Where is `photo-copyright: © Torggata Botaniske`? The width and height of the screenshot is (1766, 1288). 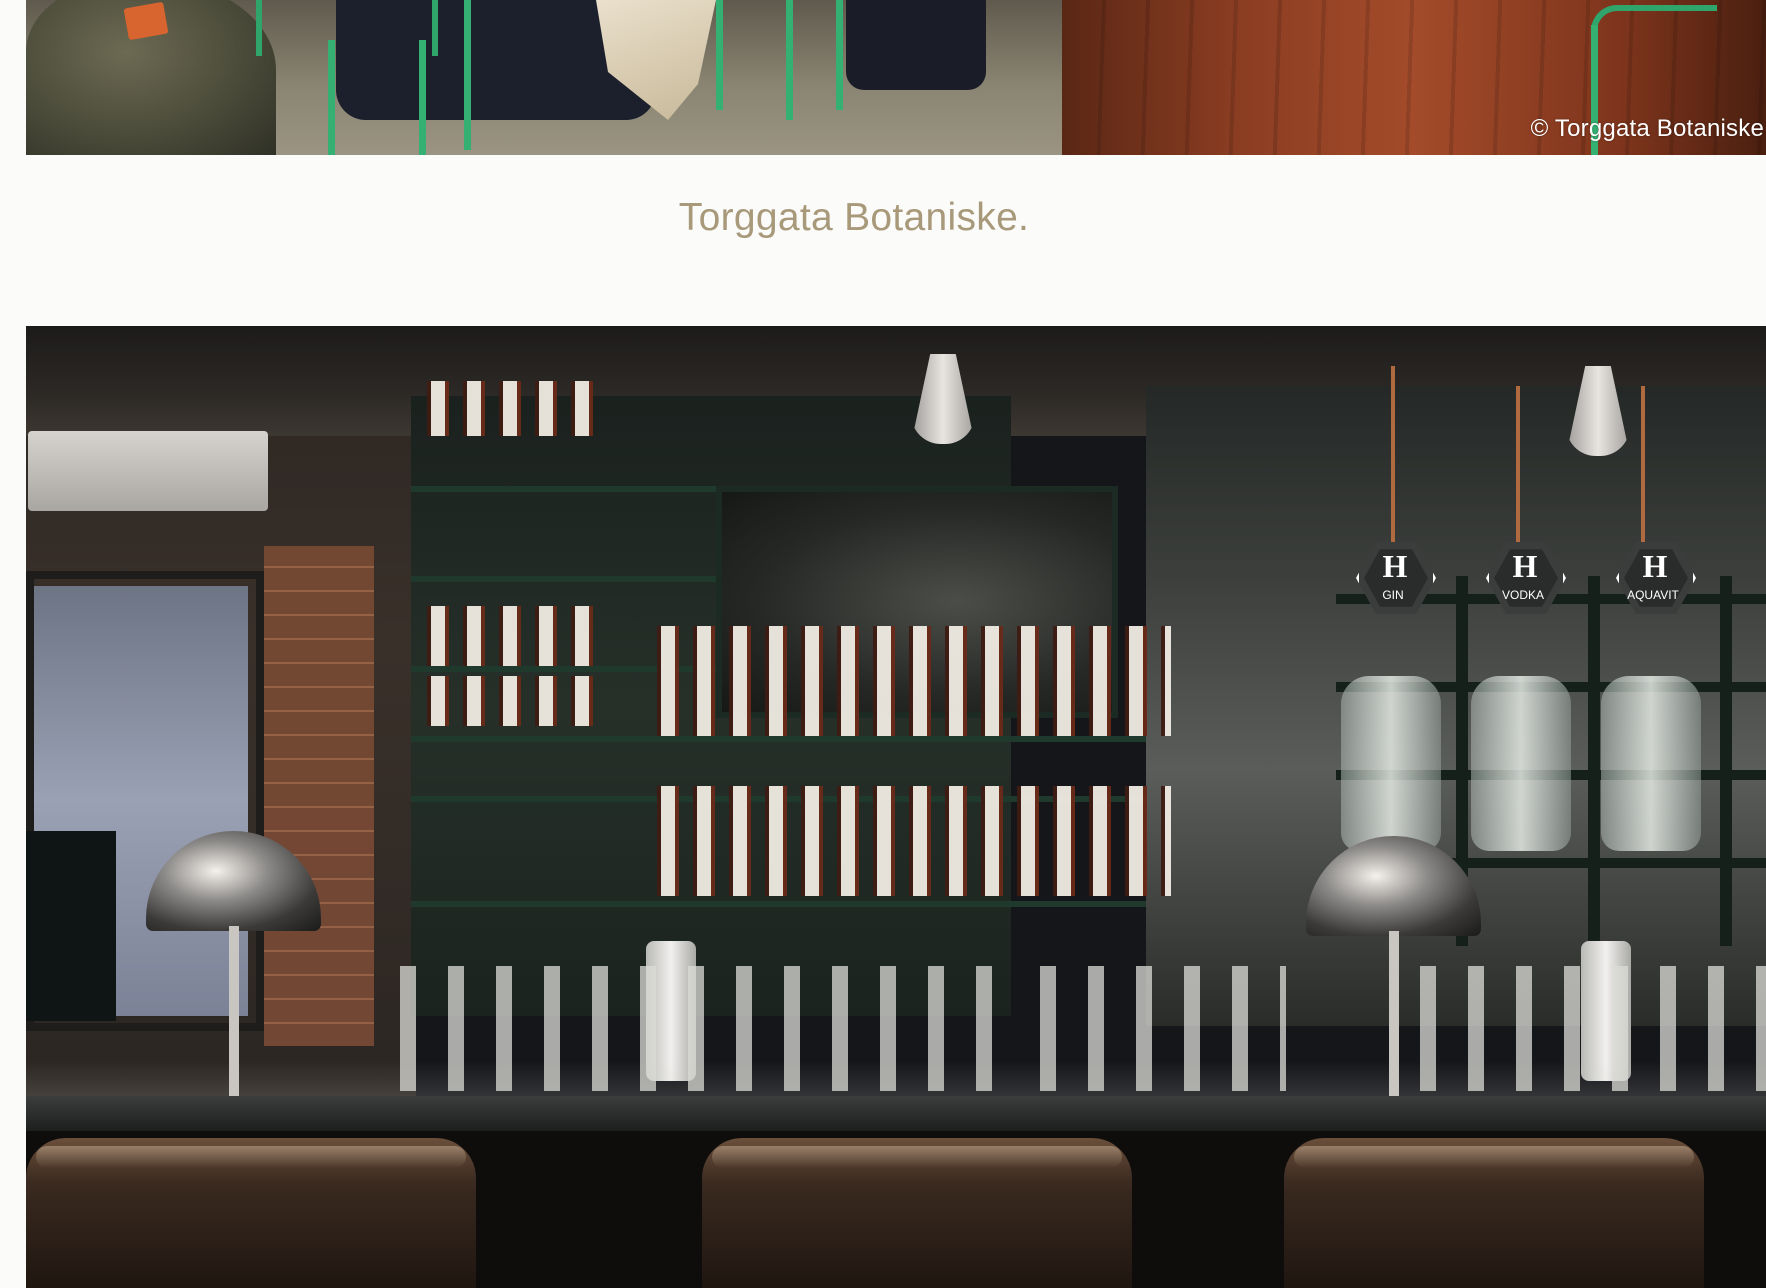
photo-copyright: © Torggata Botaniske is located at coordinates (1647, 128).